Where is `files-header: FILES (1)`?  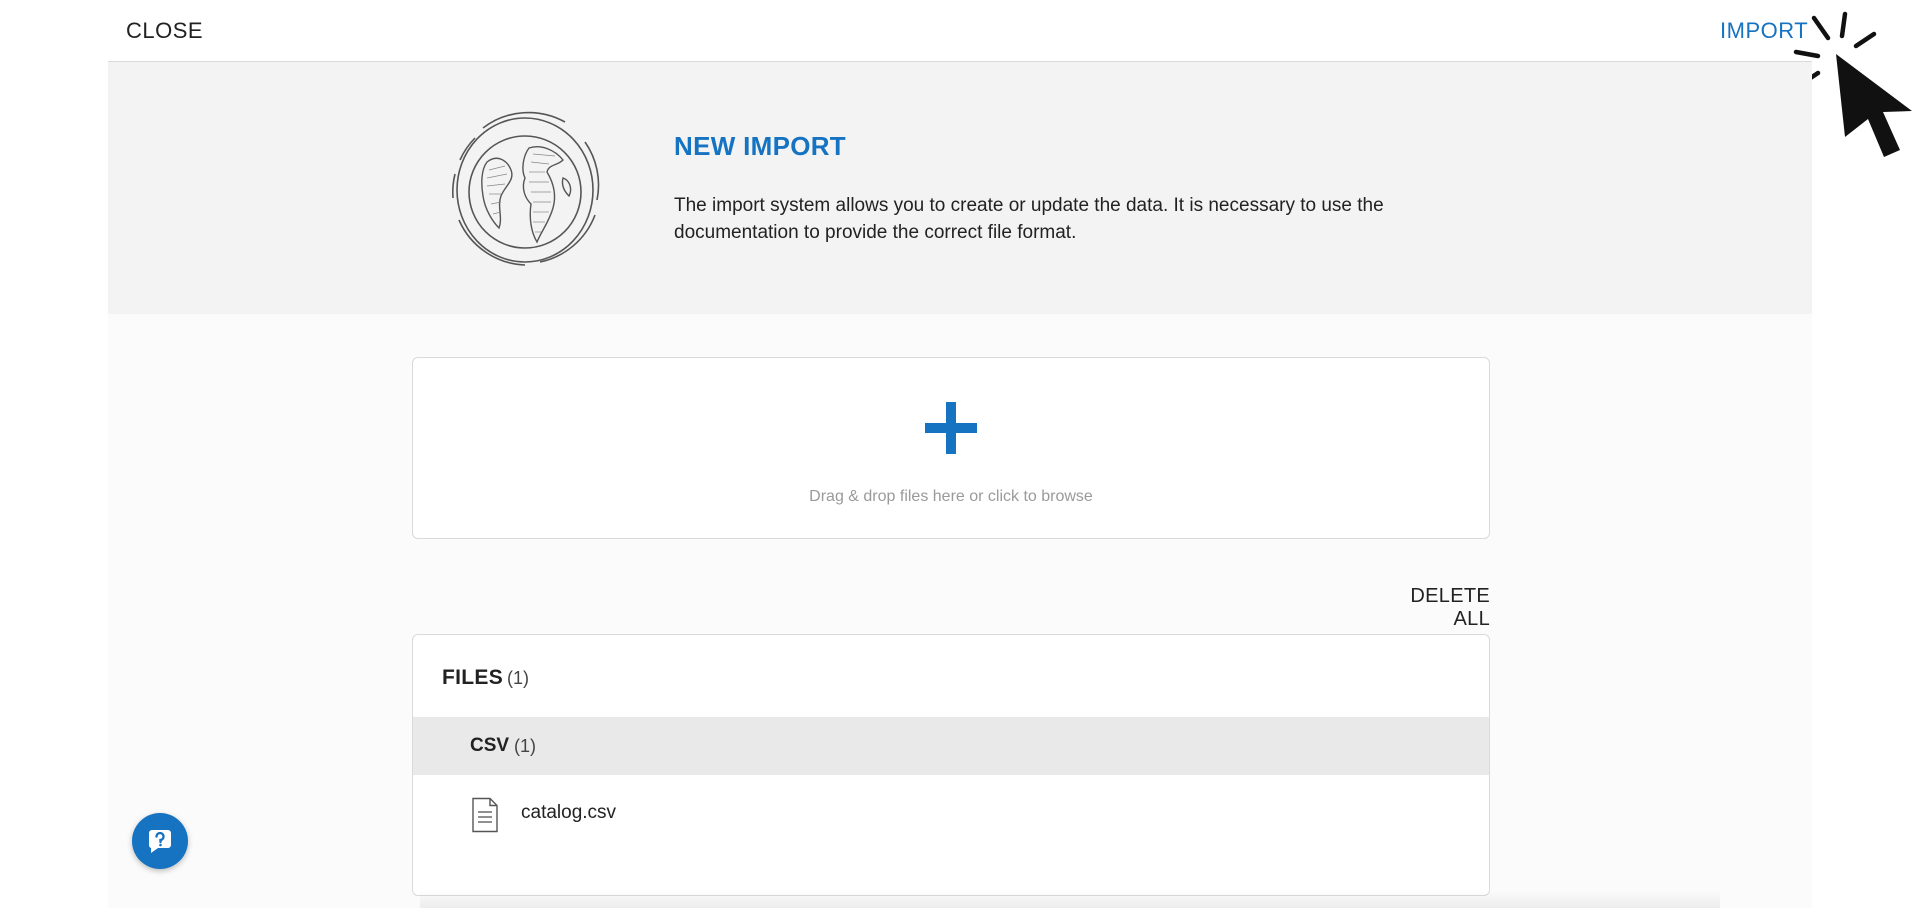 files-header: FILES (1) is located at coordinates (485, 678).